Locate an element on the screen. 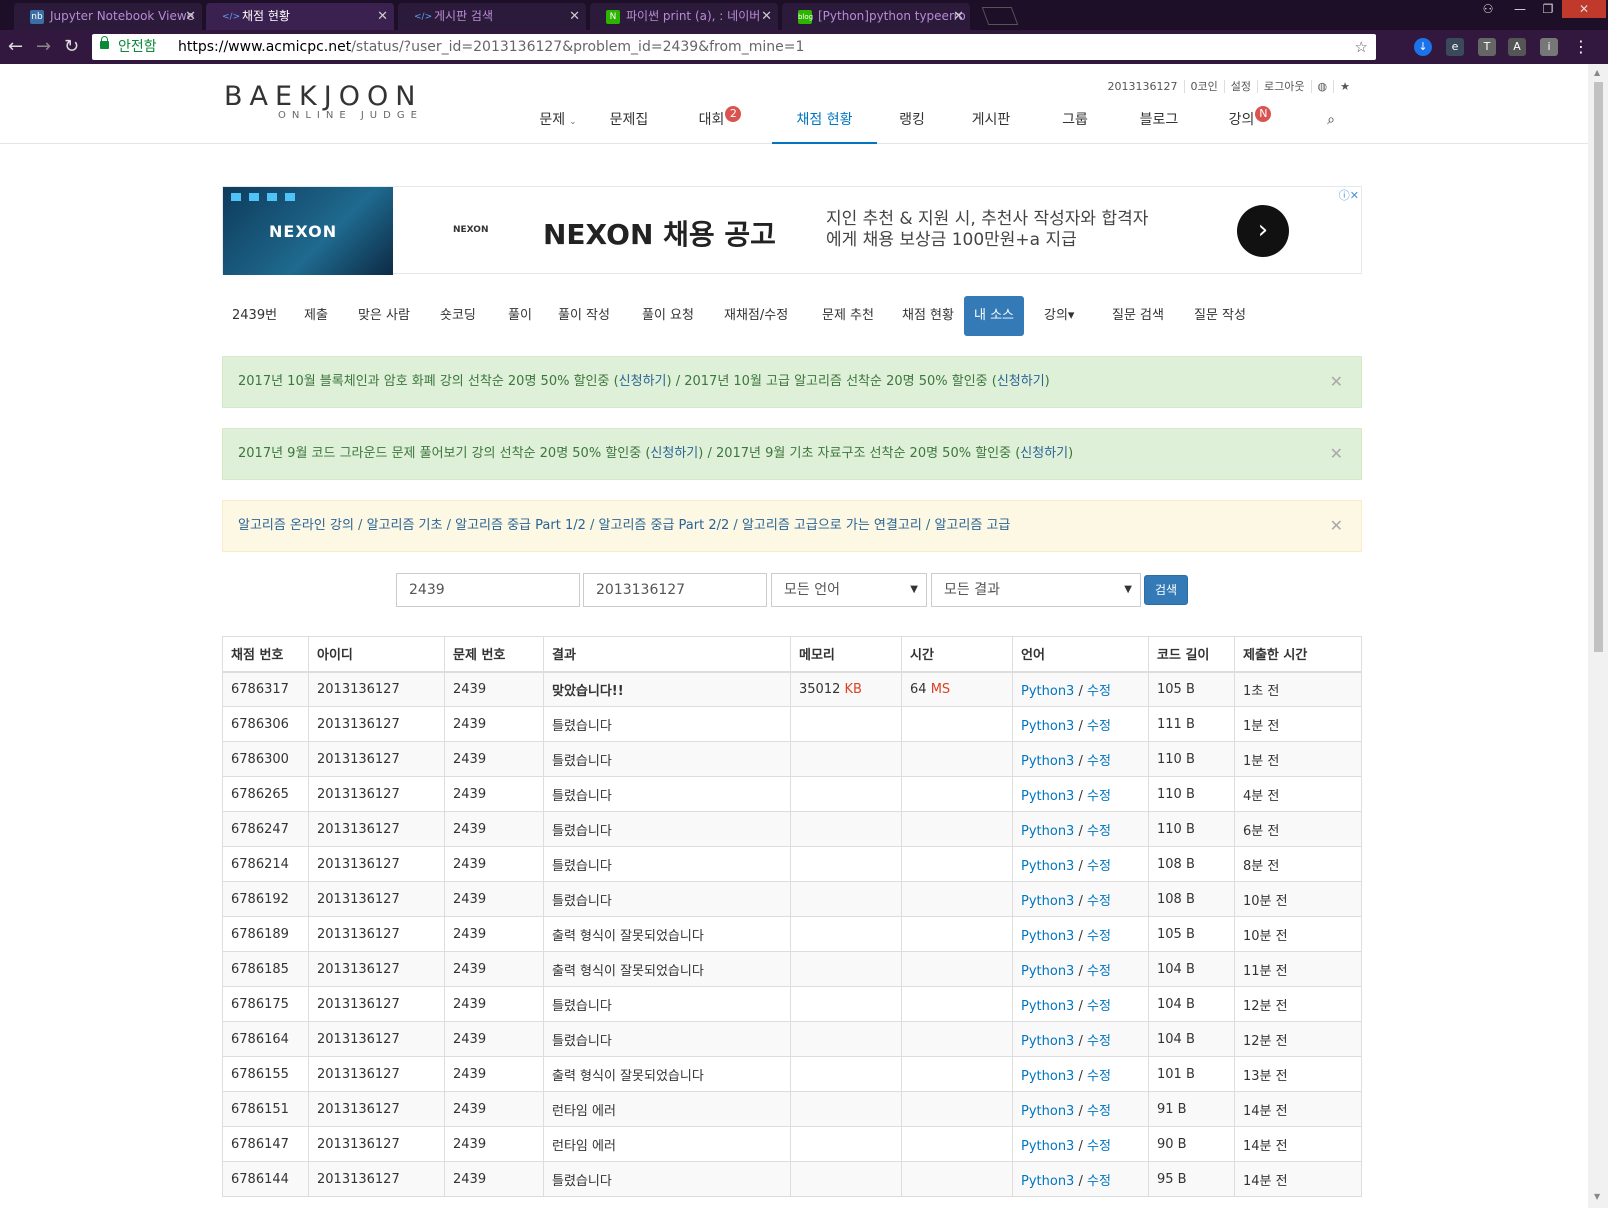  scroll-thumb is located at coordinates (1598, 367).